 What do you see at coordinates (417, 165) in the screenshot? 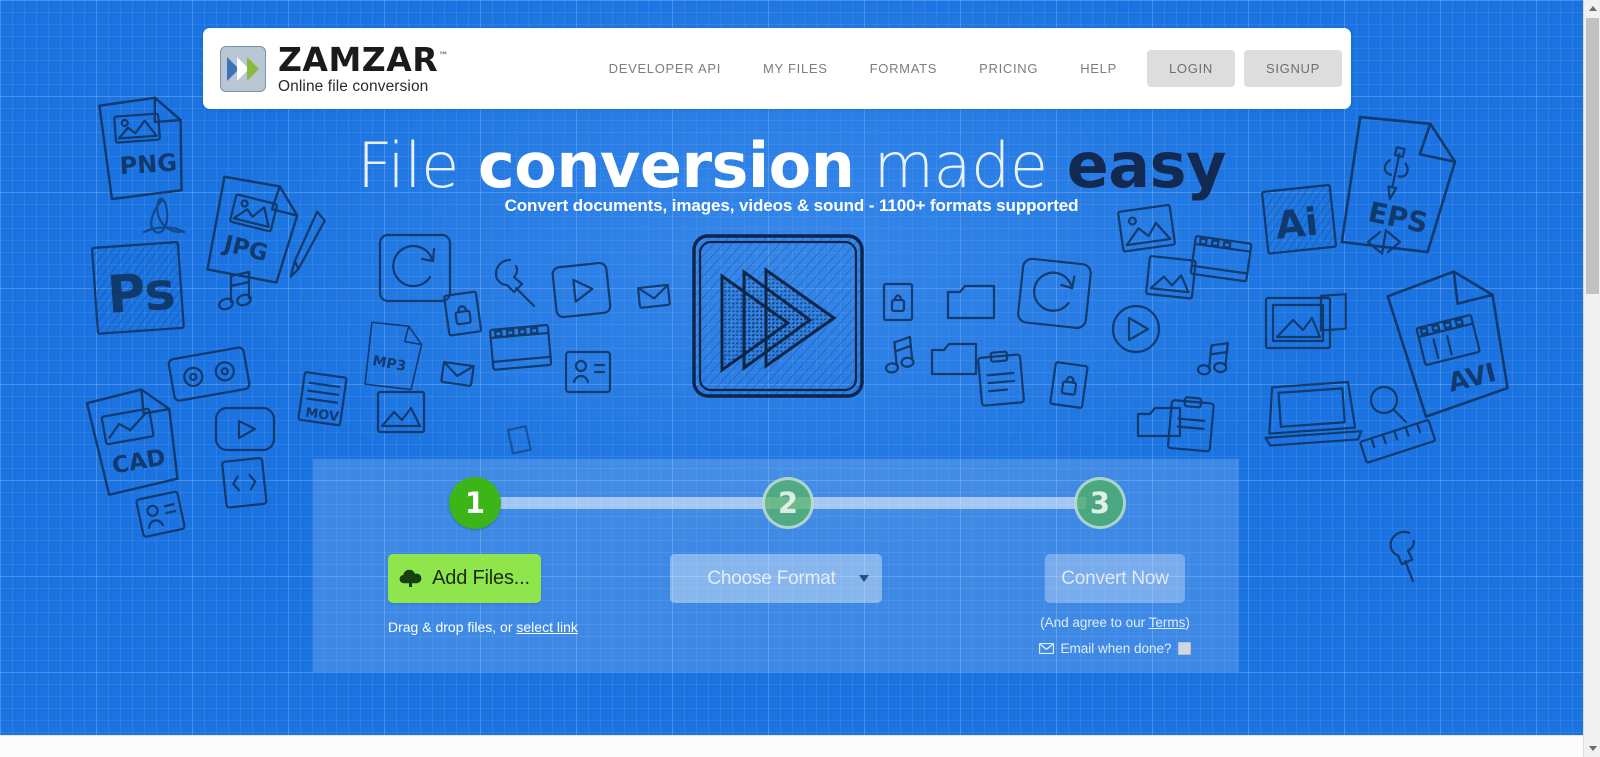
I see `headline-part-1: File` at bounding box center [417, 165].